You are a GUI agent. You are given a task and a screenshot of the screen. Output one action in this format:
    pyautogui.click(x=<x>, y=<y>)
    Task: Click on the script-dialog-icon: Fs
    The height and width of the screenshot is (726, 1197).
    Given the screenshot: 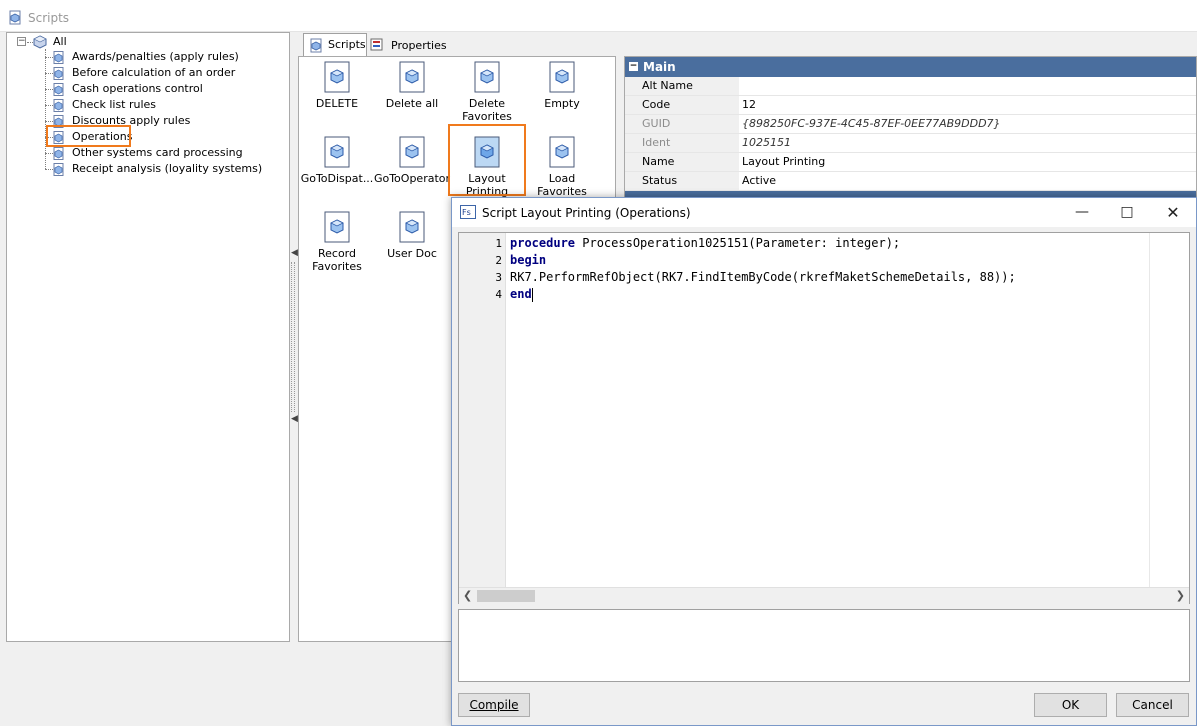 What is the action you would take?
    pyautogui.click(x=468, y=212)
    